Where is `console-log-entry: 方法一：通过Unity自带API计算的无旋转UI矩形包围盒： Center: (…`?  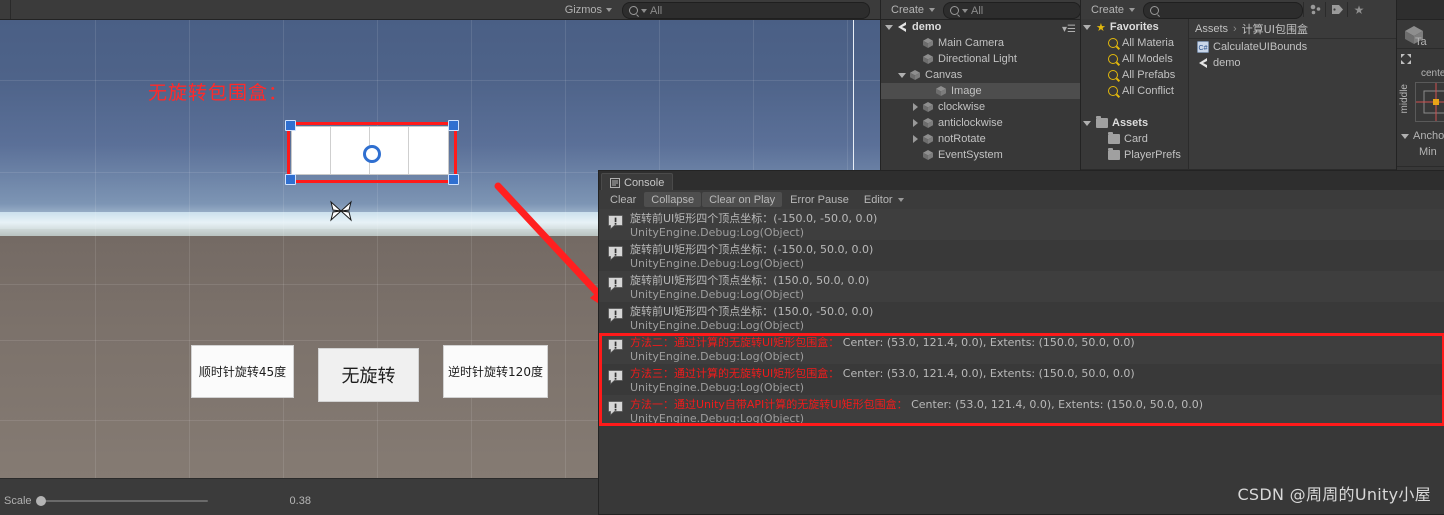 console-log-entry: 方法一：通过Unity自带API计算的无旋转UI矩形包围盒： Center: (… is located at coordinates (1021, 410).